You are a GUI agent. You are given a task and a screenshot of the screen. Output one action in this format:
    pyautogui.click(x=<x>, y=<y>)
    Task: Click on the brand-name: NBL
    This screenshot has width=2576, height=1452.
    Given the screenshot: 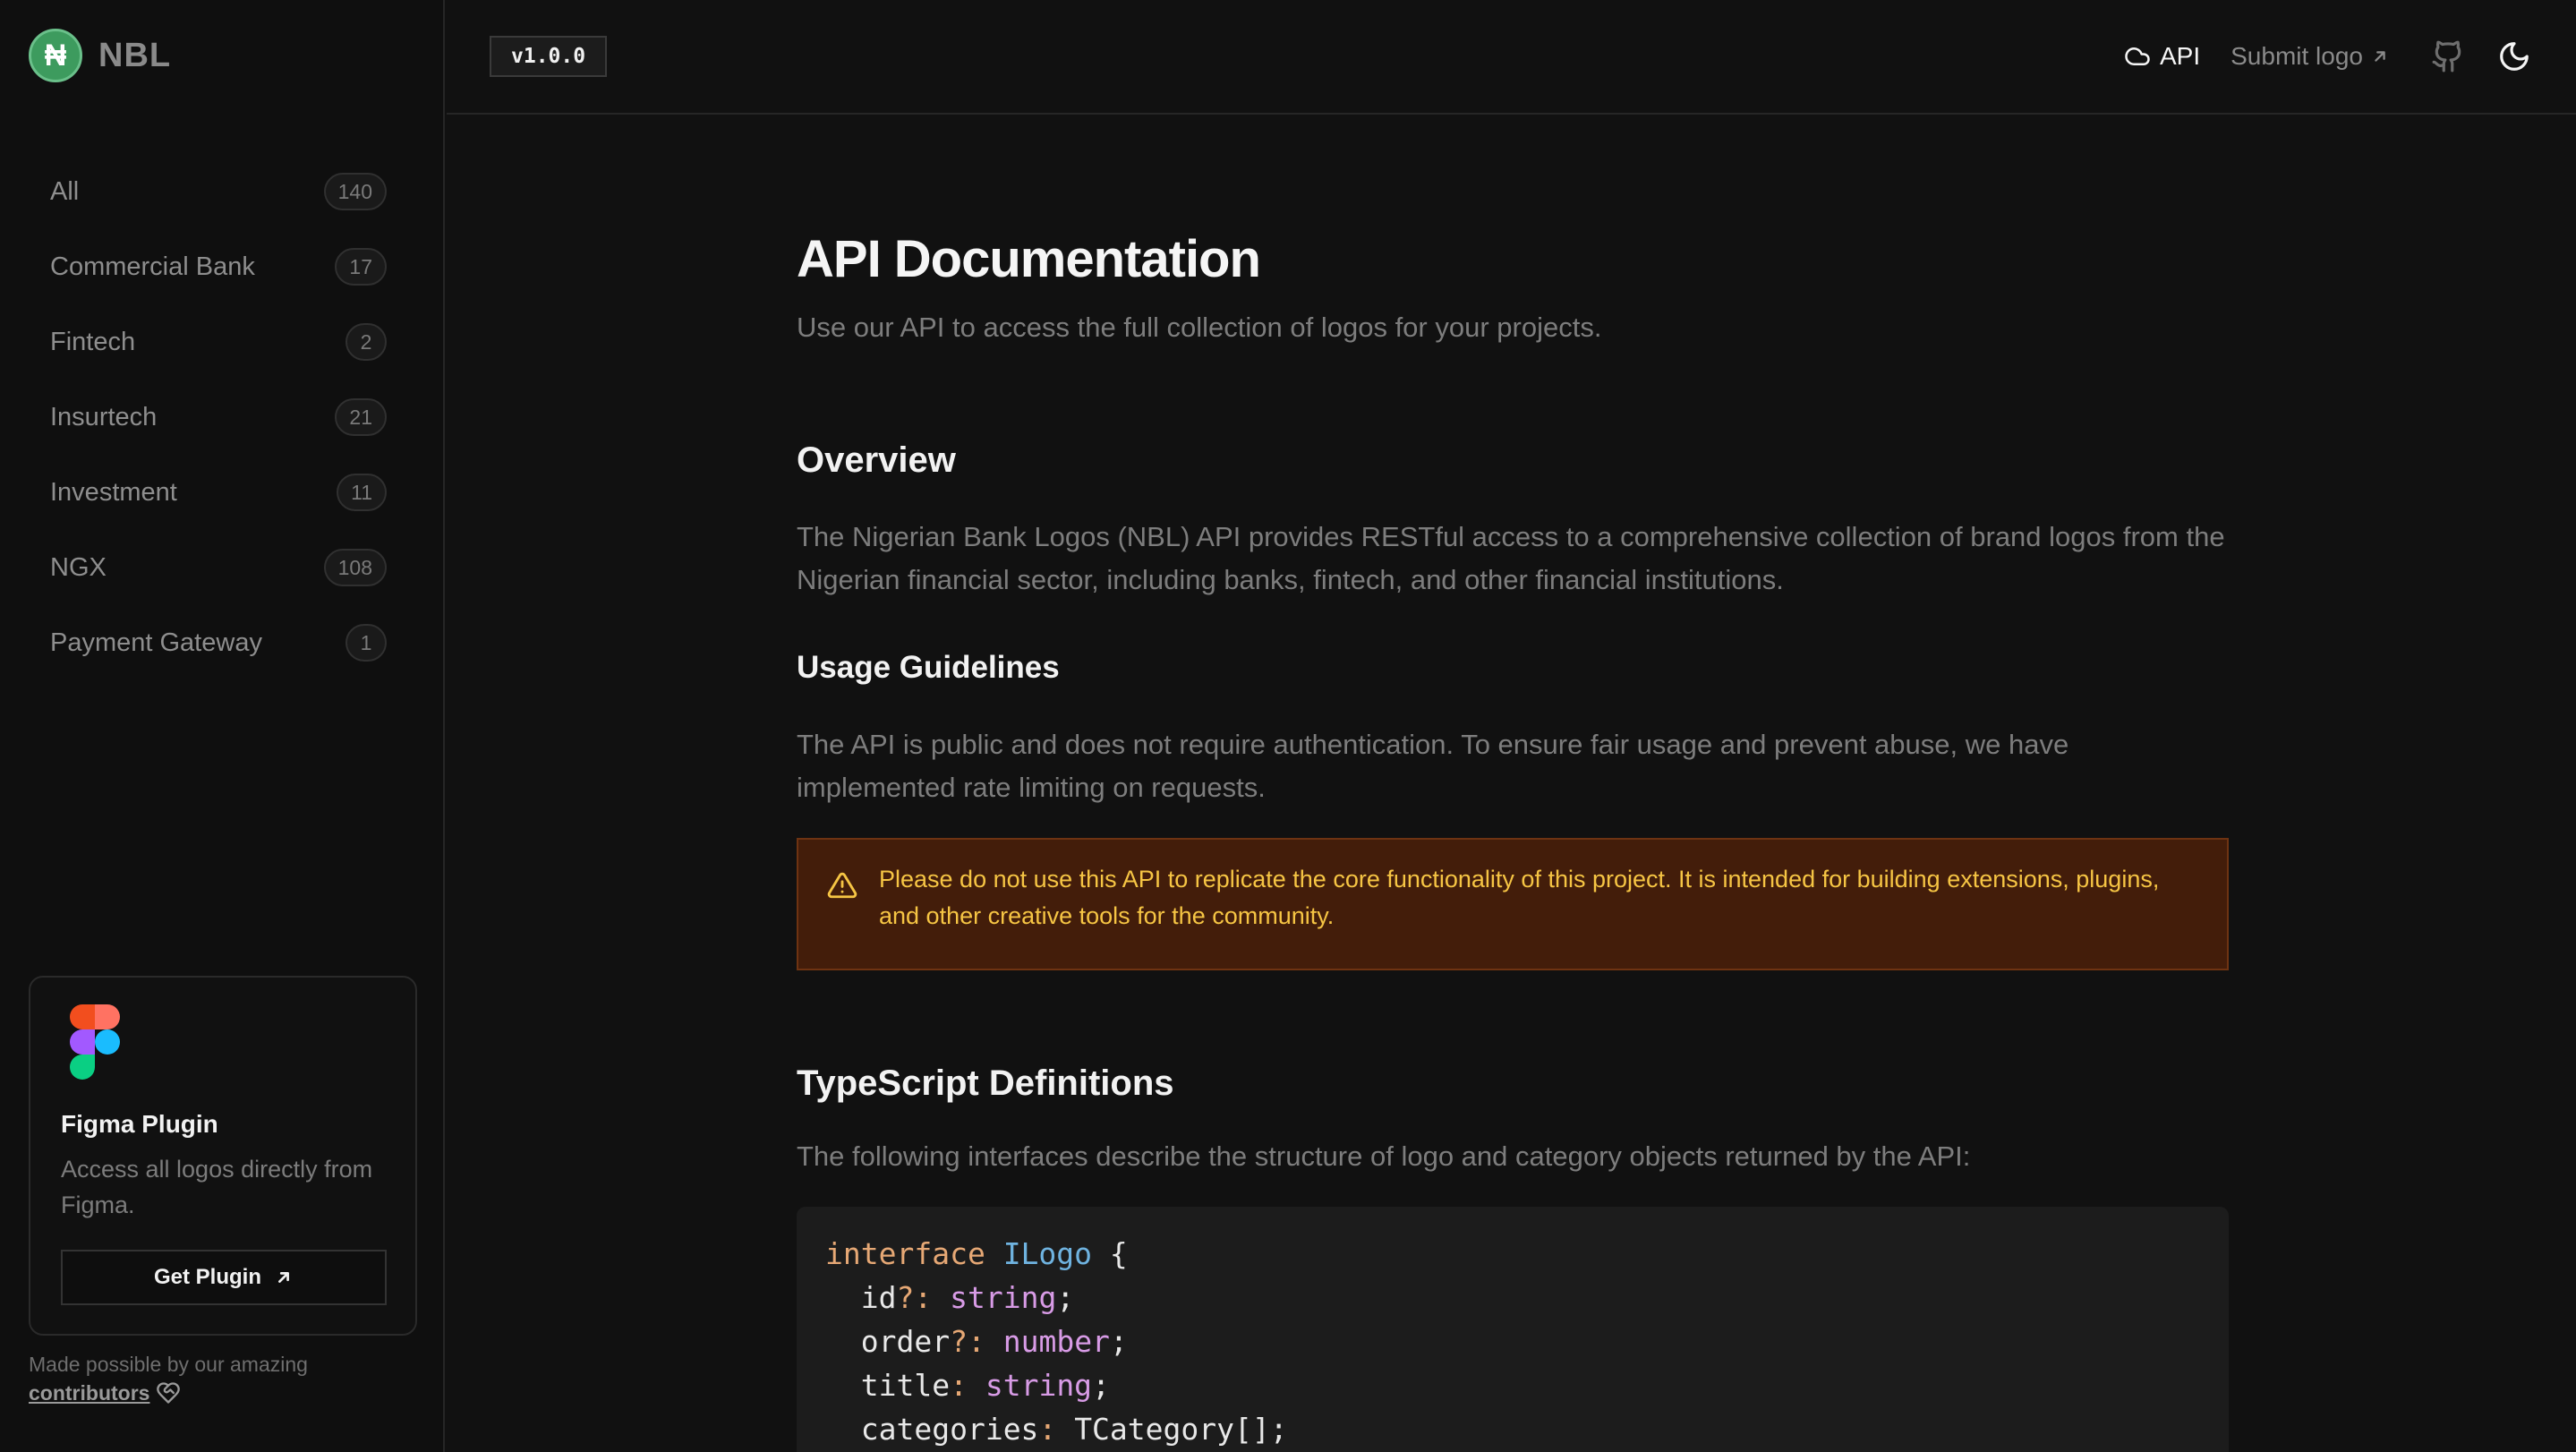 What is the action you would take?
    pyautogui.click(x=135, y=55)
    